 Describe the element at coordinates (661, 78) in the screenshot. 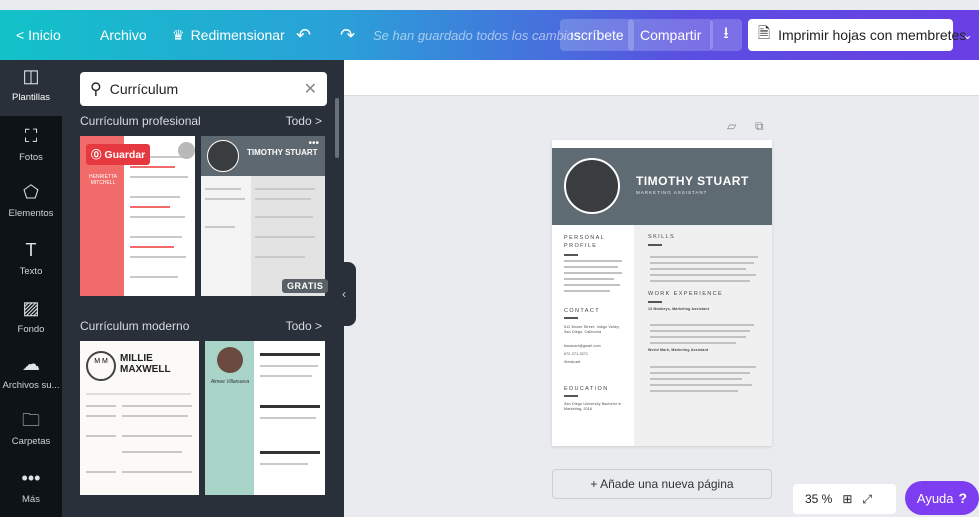

I see `canvas-toolbar` at that location.